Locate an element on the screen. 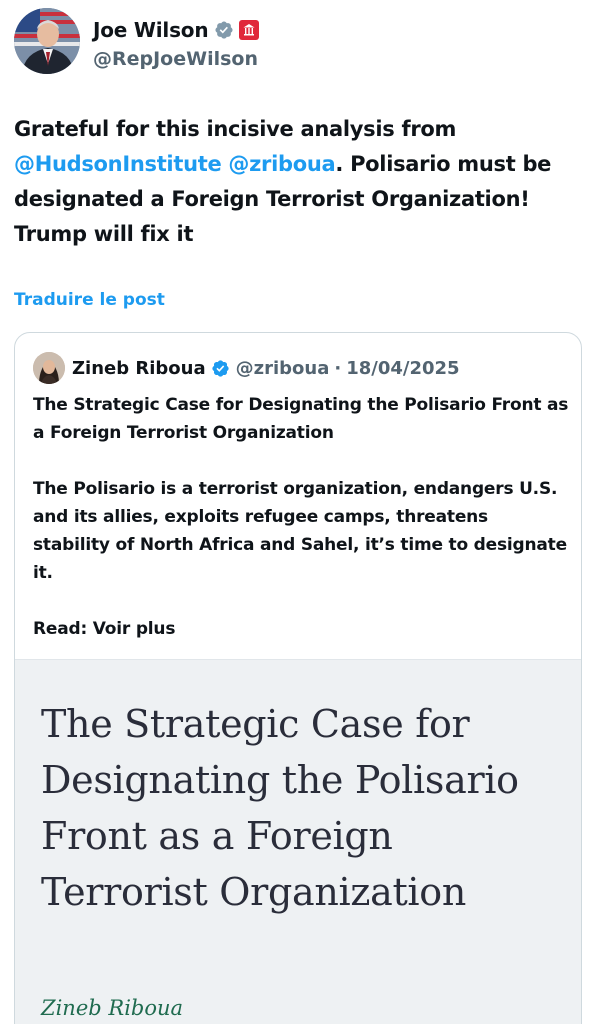 The width and height of the screenshot is (596, 1024). quoted-tweet-header: Zineb Riboua @zriboua · 18/04/2025 is located at coordinates (246, 368).